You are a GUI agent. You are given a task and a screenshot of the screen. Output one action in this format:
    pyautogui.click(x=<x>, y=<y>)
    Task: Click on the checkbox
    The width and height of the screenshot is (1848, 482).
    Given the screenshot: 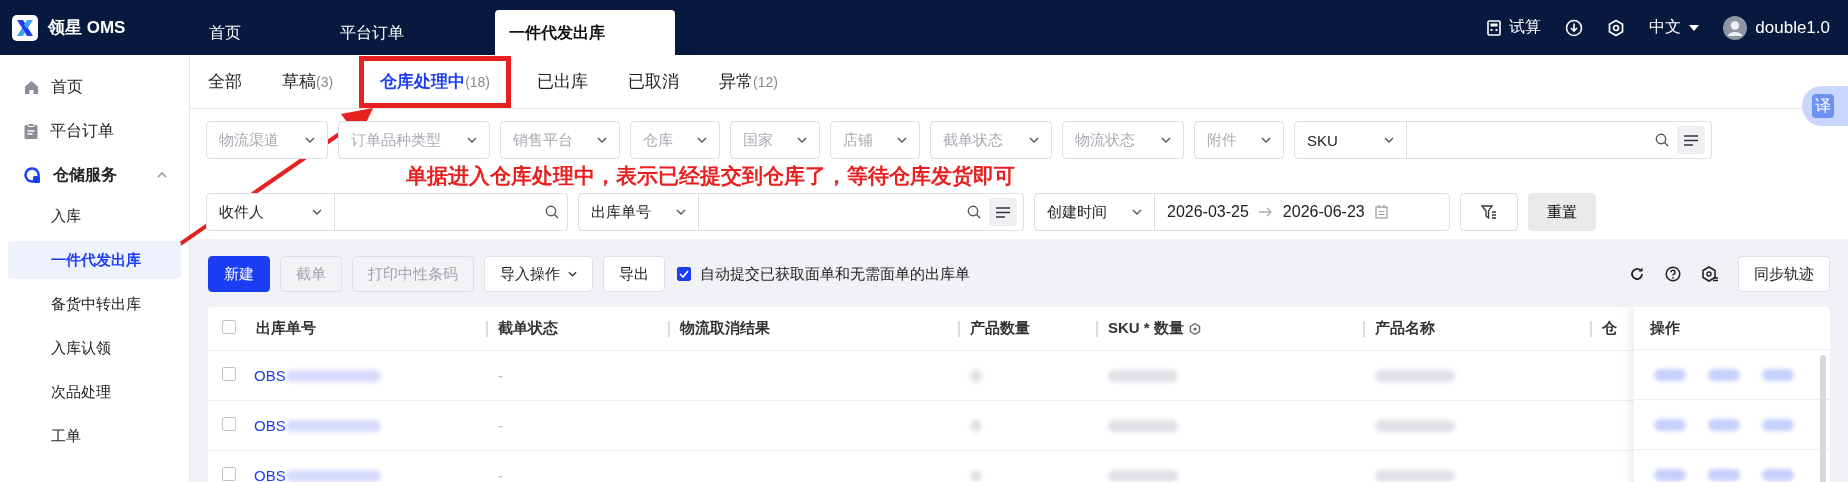 What is the action you would take?
    pyautogui.click(x=684, y=274)
    